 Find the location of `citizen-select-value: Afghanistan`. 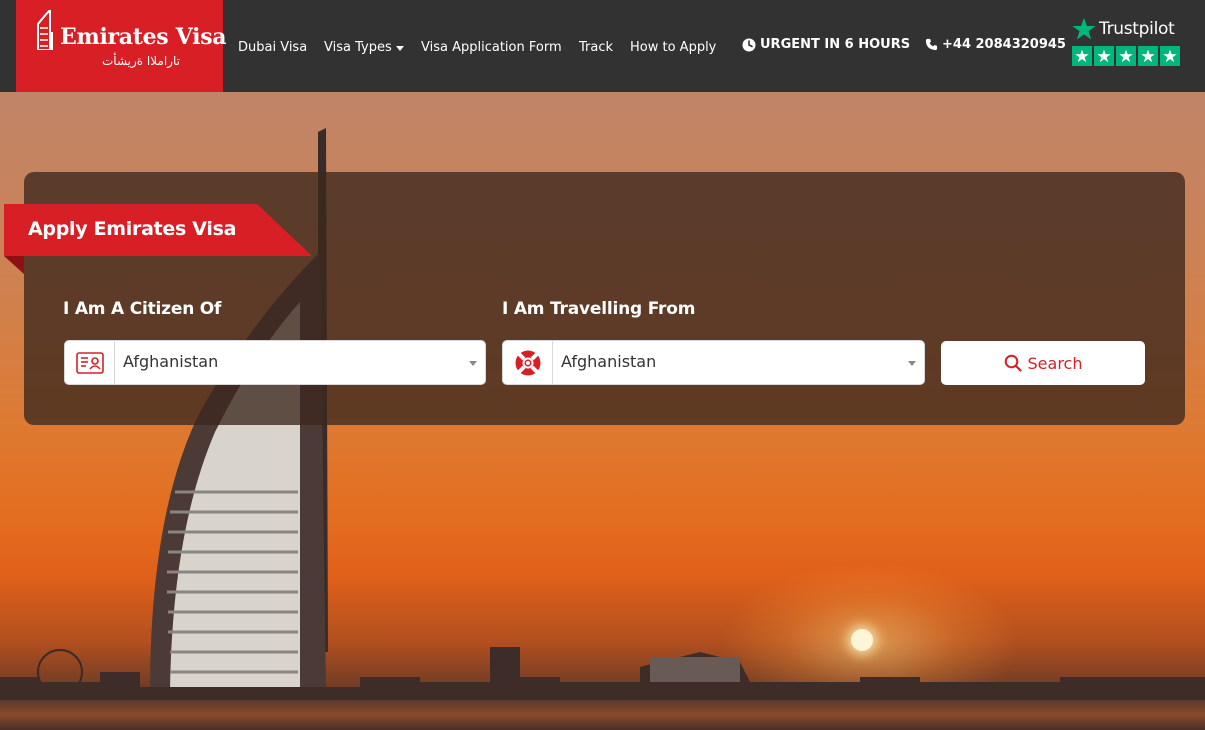

citizen-select-value: Afghanistan is located at coordinates (171, 361).